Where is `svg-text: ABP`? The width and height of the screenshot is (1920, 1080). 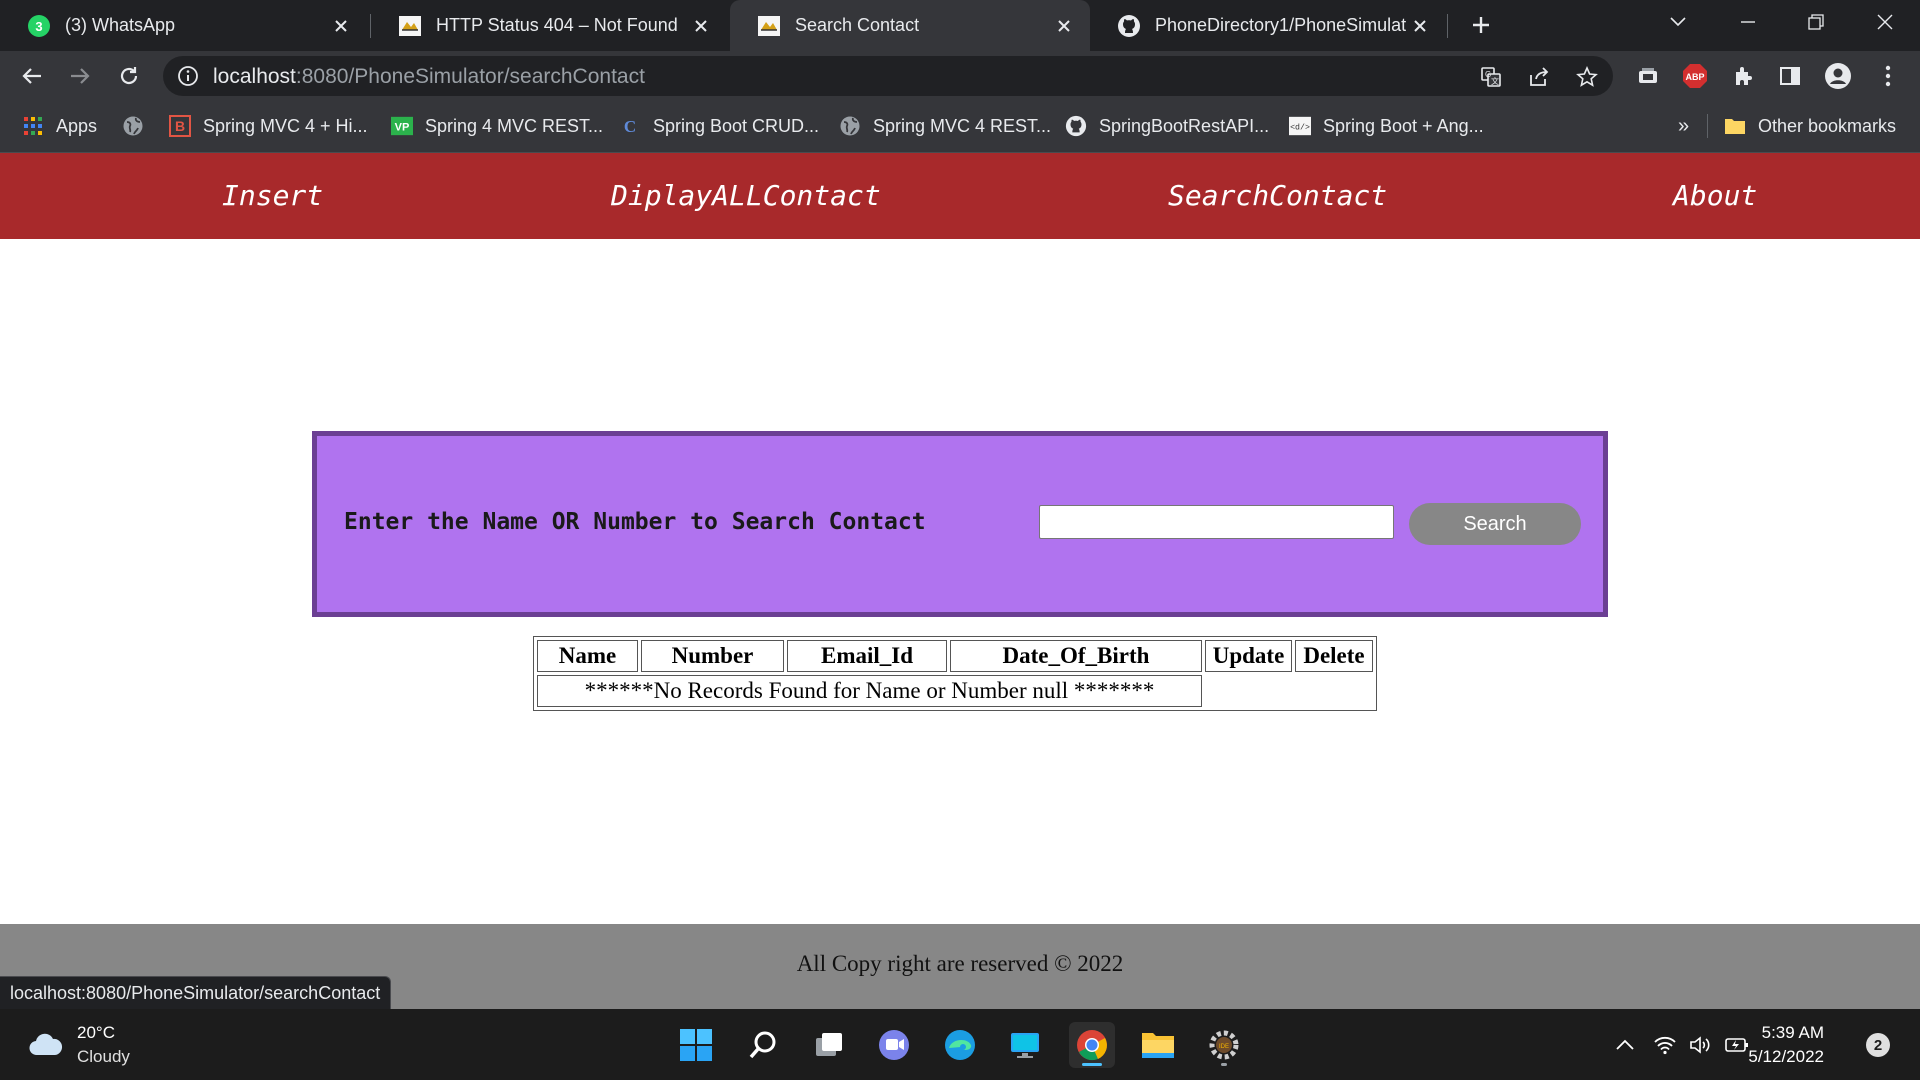
svg-text: ABP is located at coordinates (1694, 77).